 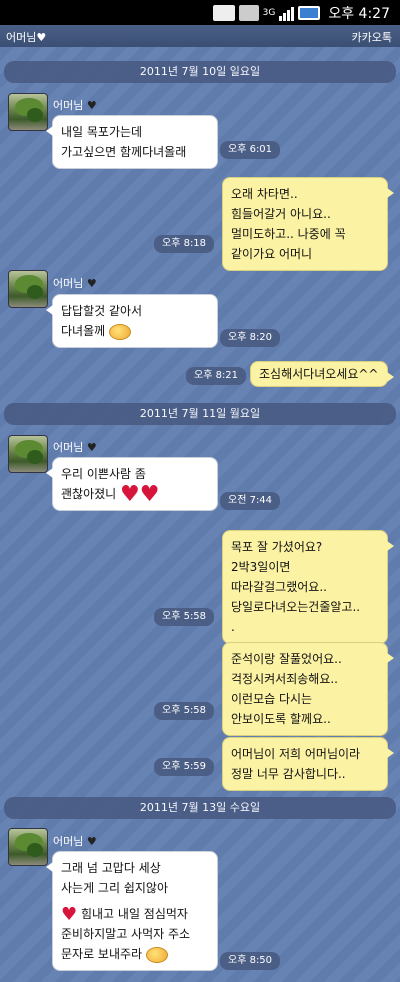 I want to click on heart-emoji-icon: ♥♥, so click(x=140, y=494).